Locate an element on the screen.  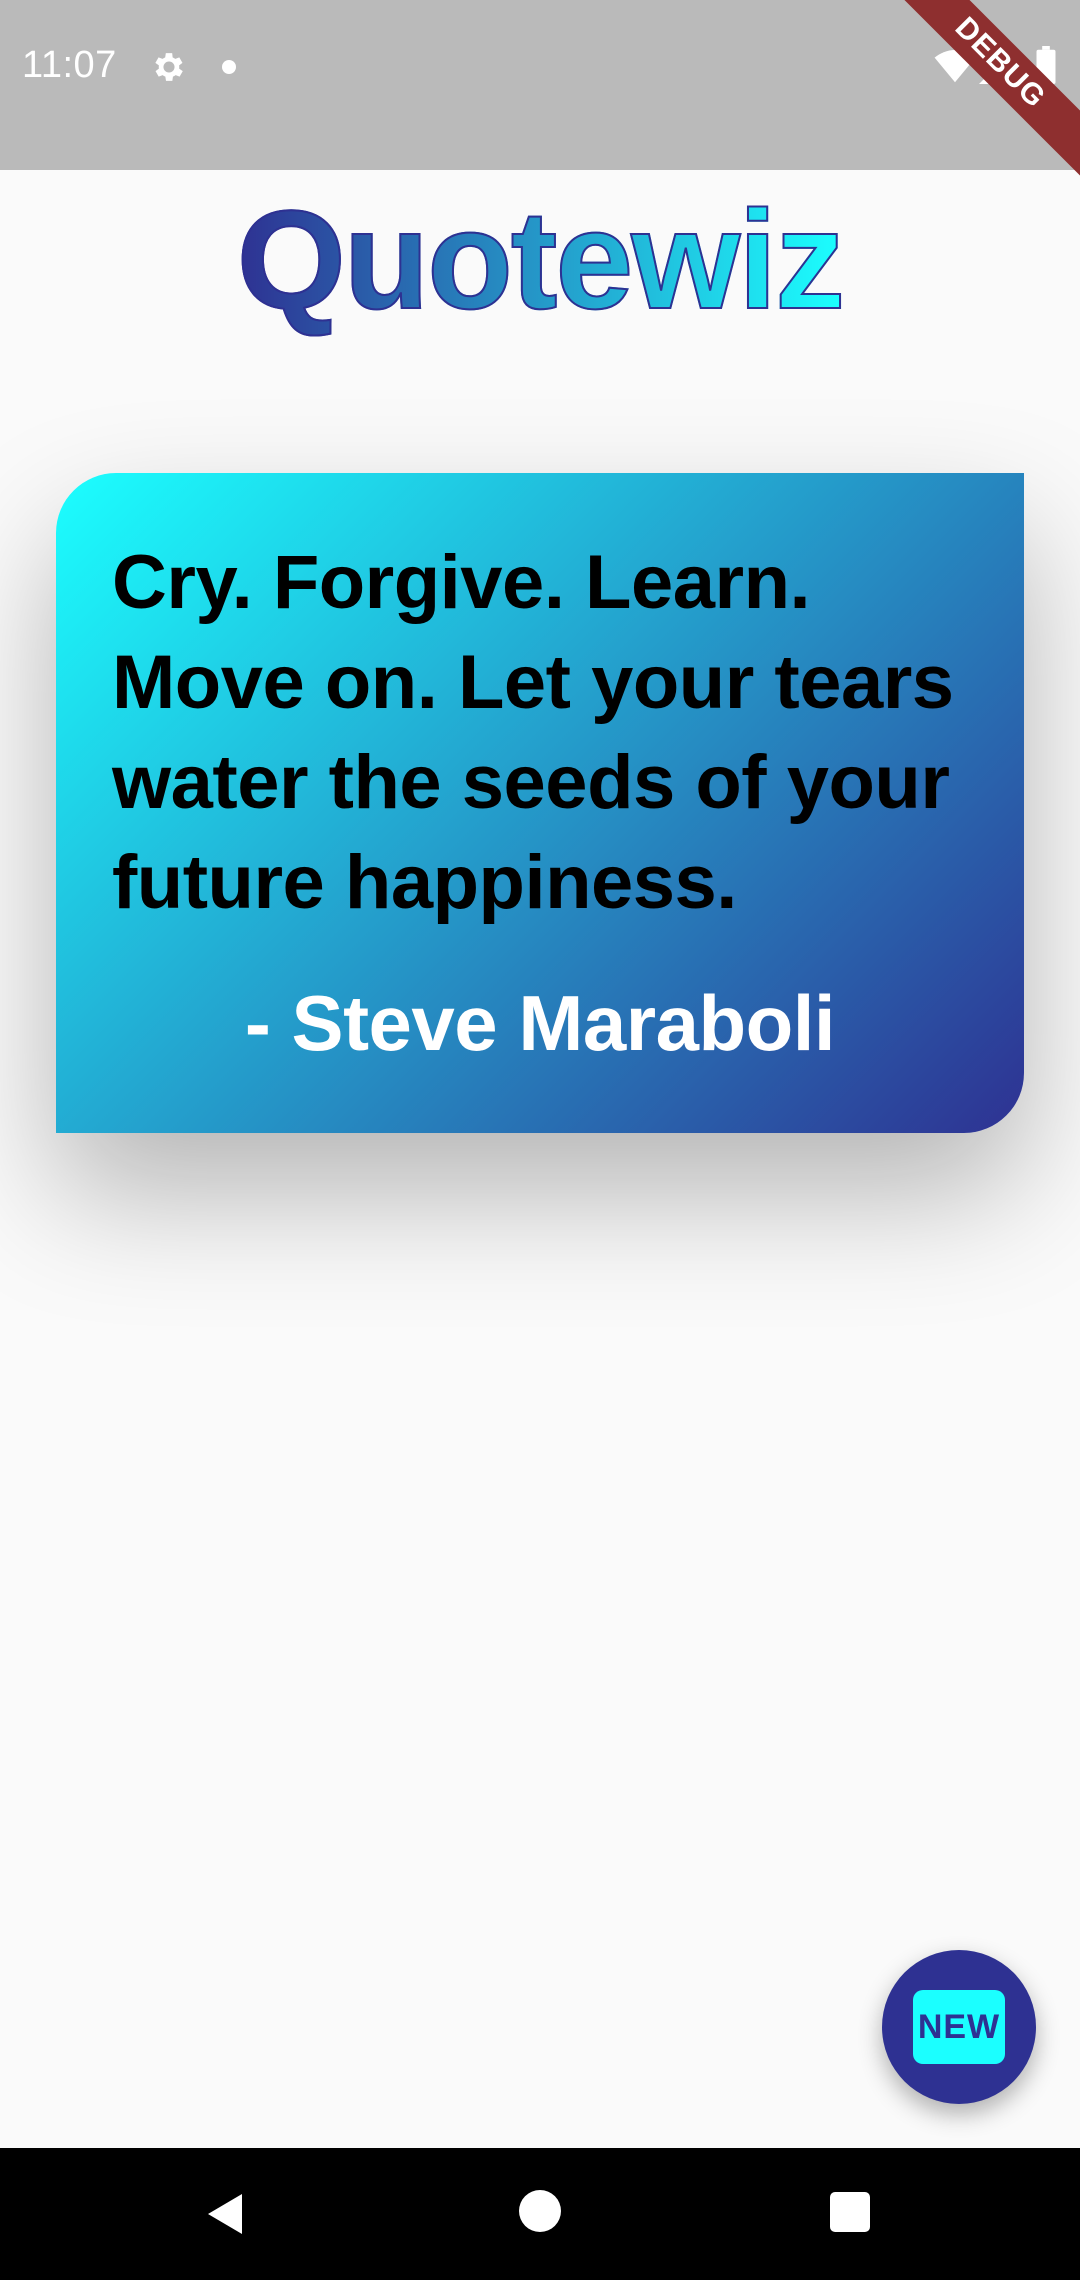
home-icon is located at coordinates (540, 2211).